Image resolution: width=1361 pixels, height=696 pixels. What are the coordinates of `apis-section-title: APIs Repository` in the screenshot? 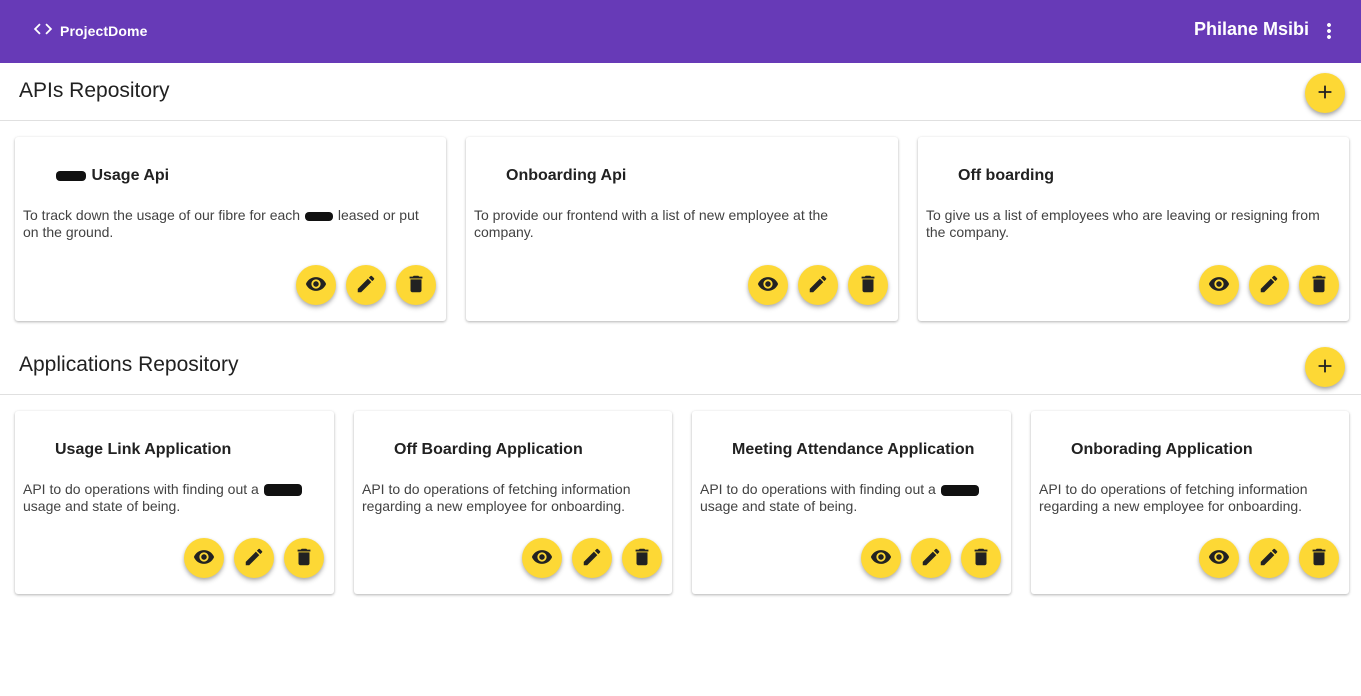 It's located at (94, 90).